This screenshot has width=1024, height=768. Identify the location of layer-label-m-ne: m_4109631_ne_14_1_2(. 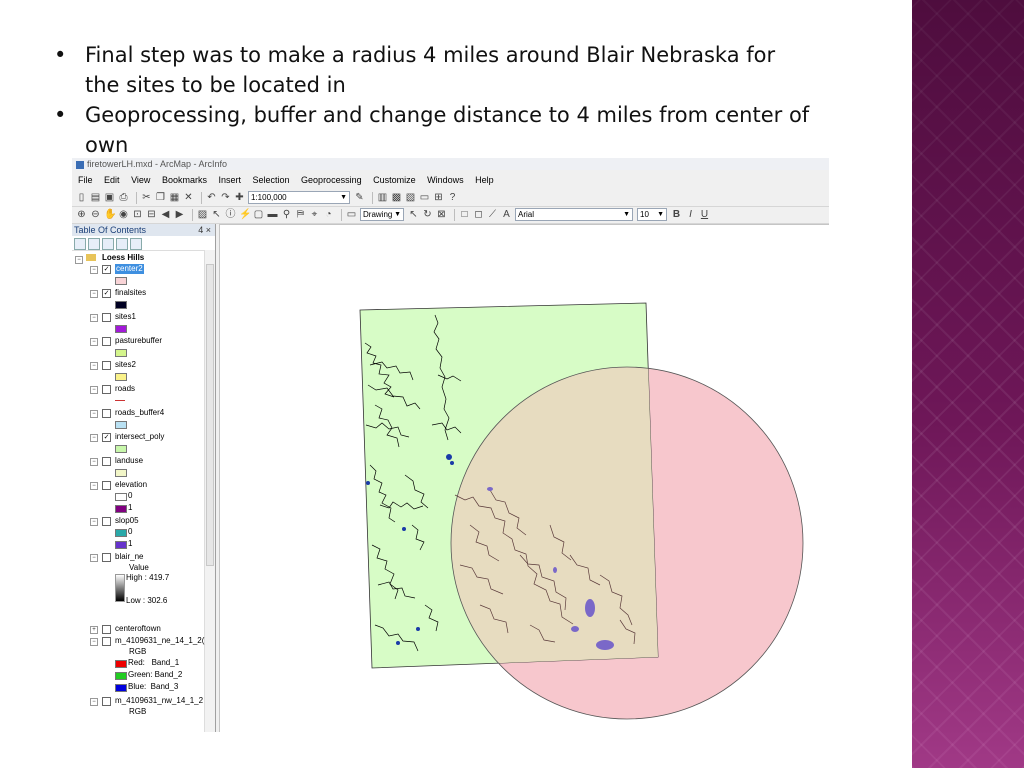
(159, 641).